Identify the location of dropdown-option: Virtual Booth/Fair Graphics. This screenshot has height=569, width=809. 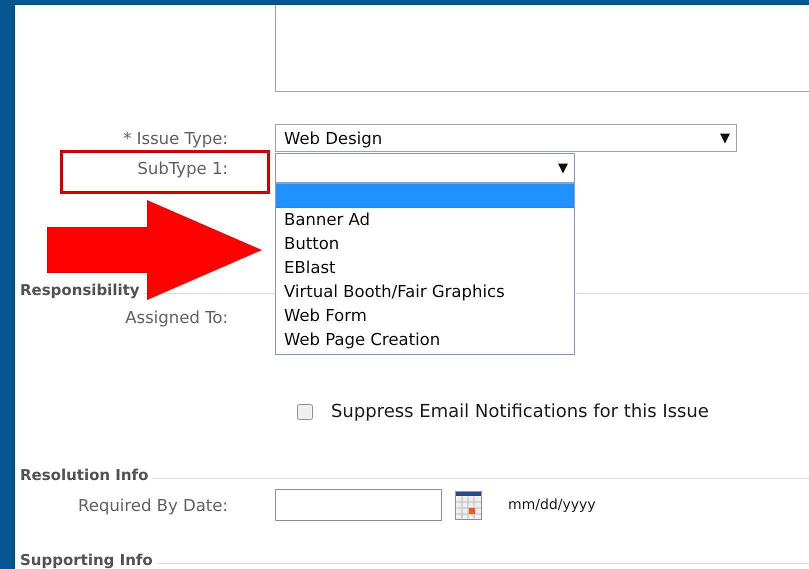
(425, 292).